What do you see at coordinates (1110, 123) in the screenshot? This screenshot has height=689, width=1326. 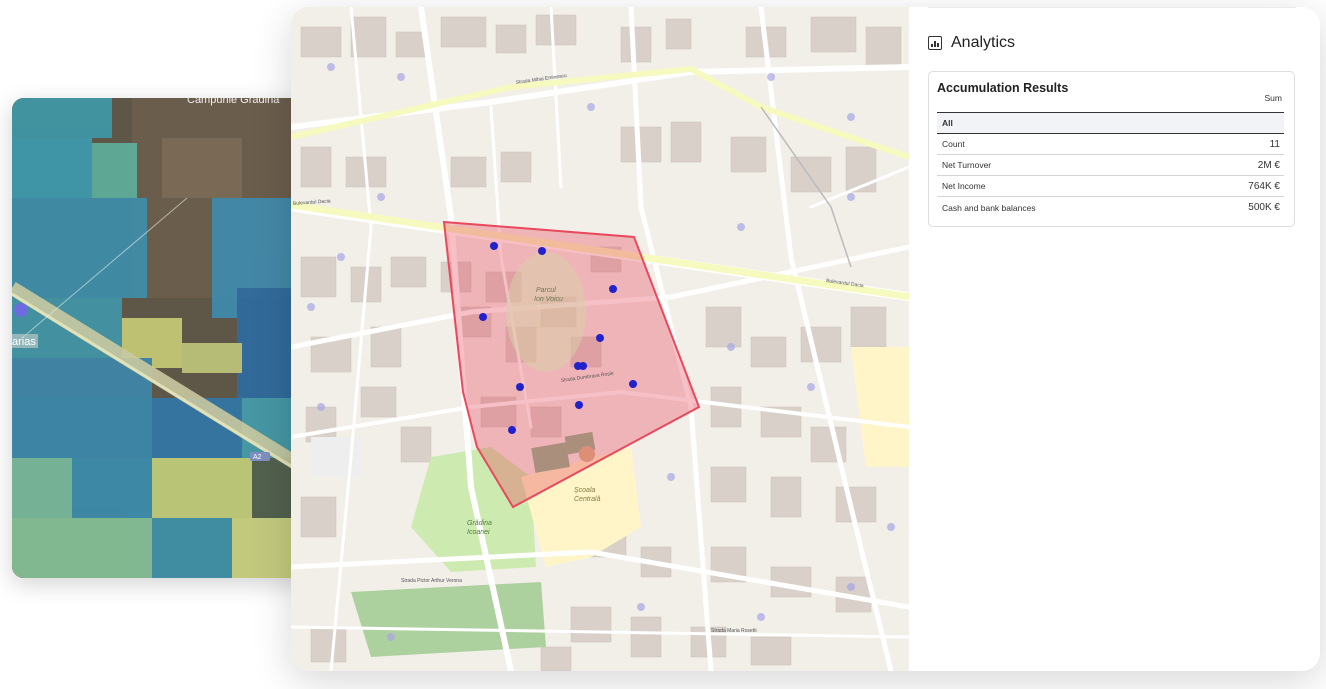 I see `group-row-all: All` at bounding box center [1110, 123].